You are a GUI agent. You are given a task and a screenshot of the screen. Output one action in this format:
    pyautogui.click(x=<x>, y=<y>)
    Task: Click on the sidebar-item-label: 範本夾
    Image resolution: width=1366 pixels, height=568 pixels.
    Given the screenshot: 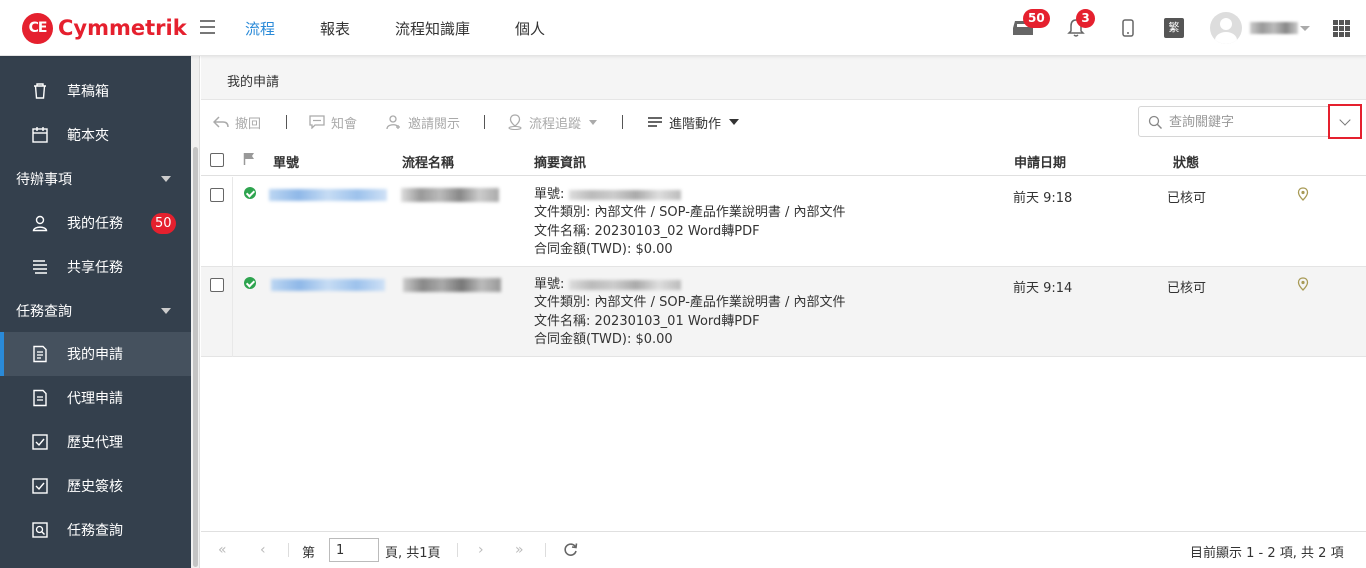 What is the action you would take?
    pyautogui.click(x=88, y=136)
    